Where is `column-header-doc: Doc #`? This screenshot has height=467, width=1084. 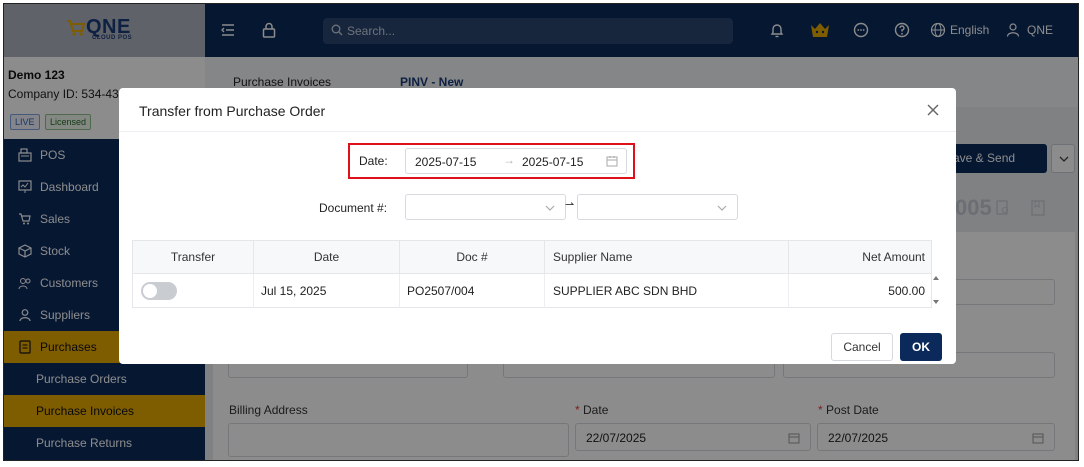 column-header-doc: Doc # is located at coordinates (472, 257).